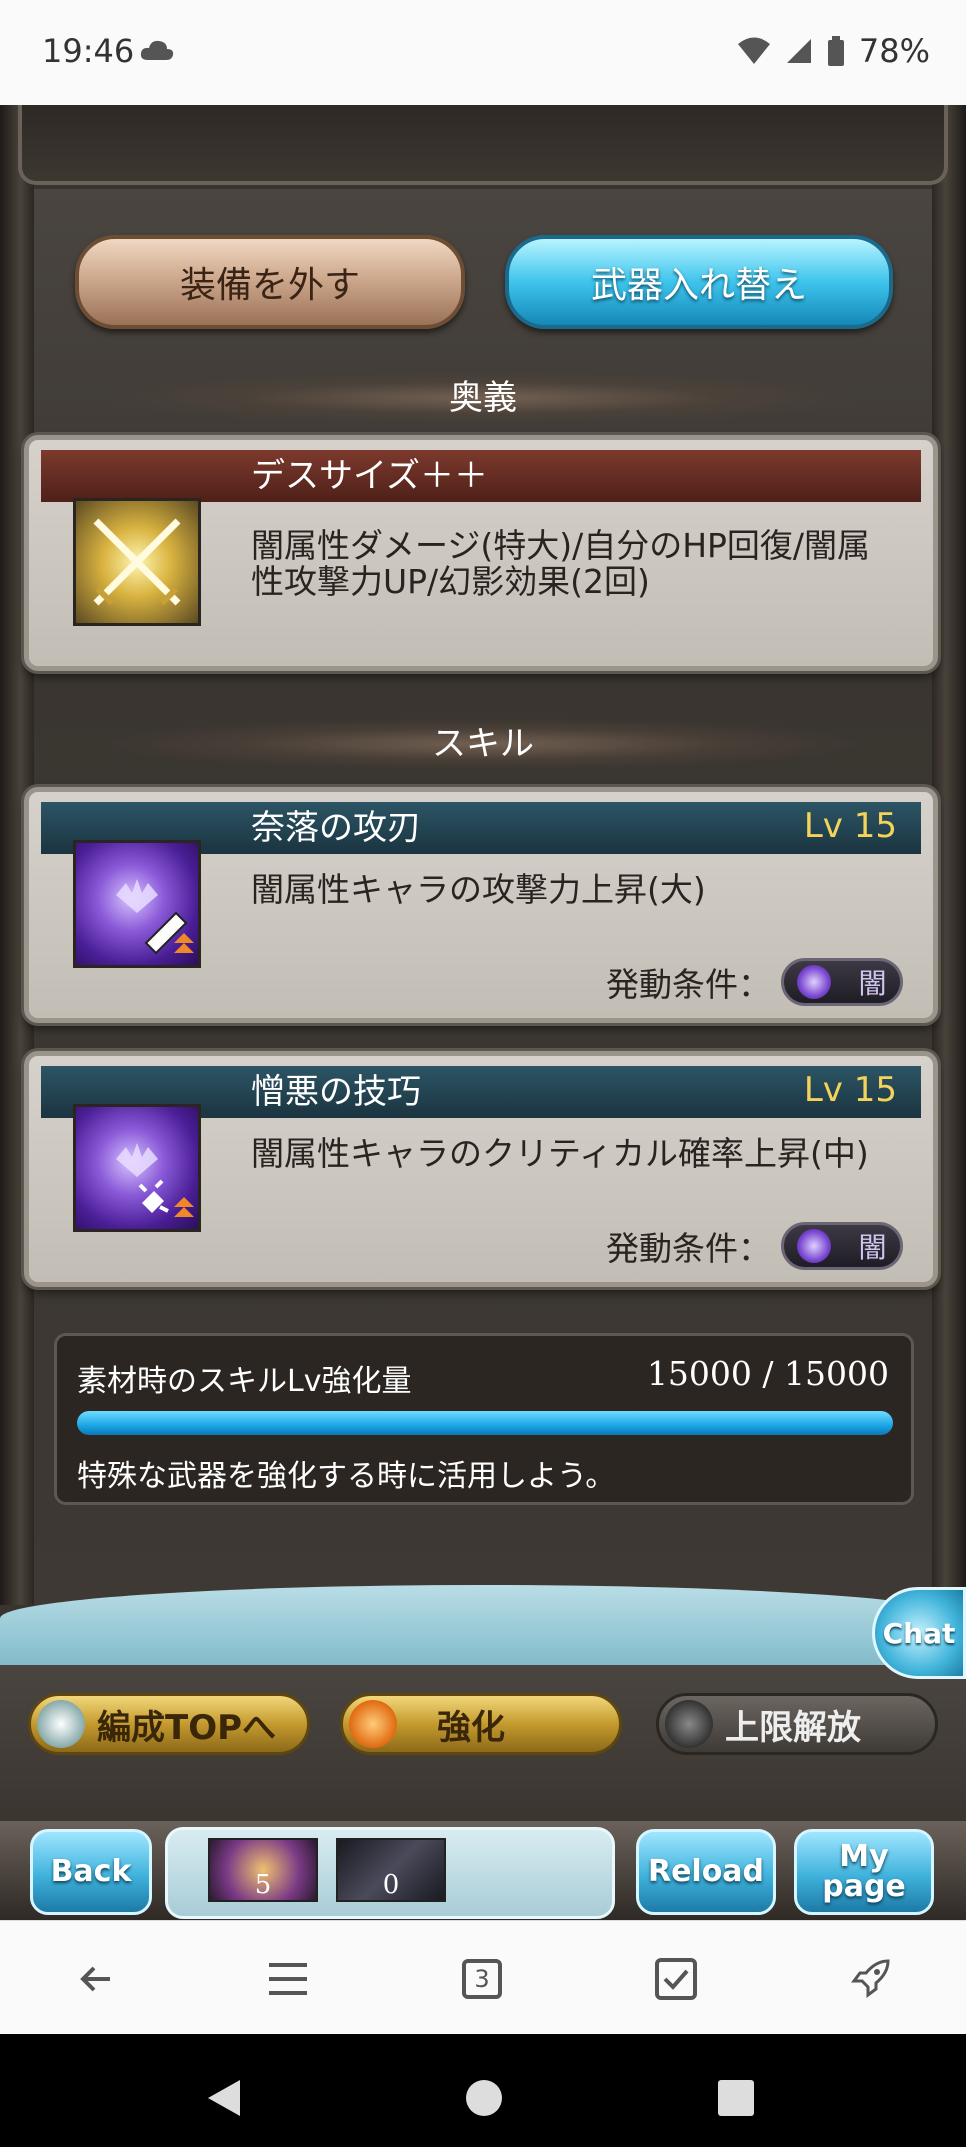 The image size is (966, 2147). Describe the element at coordinates (391, 1885) in the screenshot. I see `item-count-2: 0` at that location.